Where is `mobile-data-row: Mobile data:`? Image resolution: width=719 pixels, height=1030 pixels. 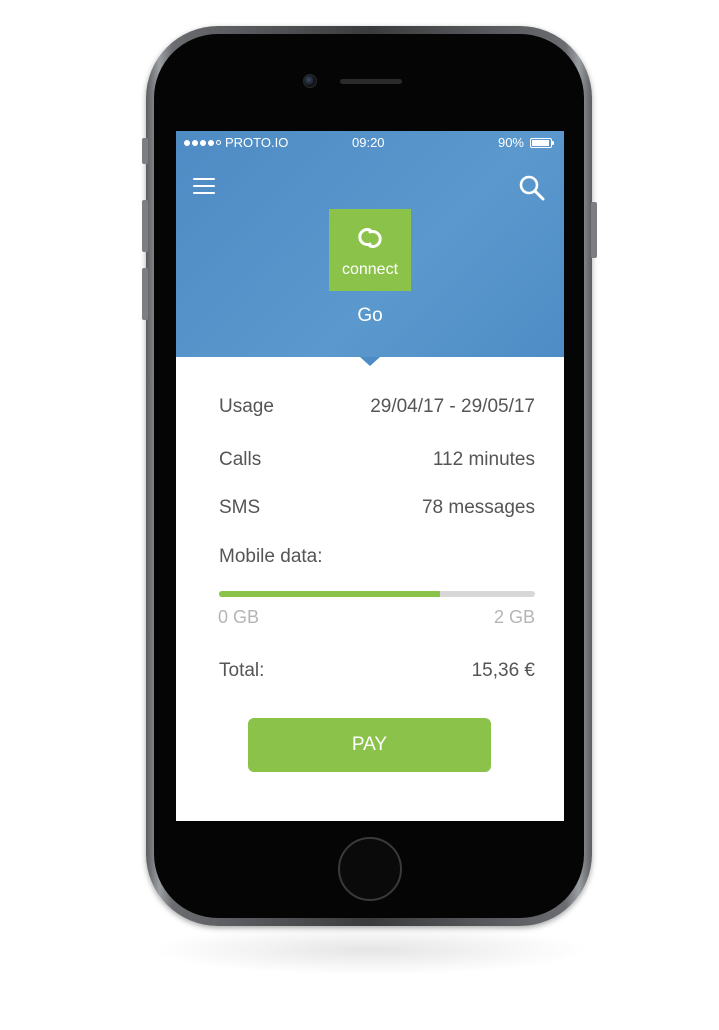
mobile-data-row: Mobile data: is located at coordinates (377, 558).